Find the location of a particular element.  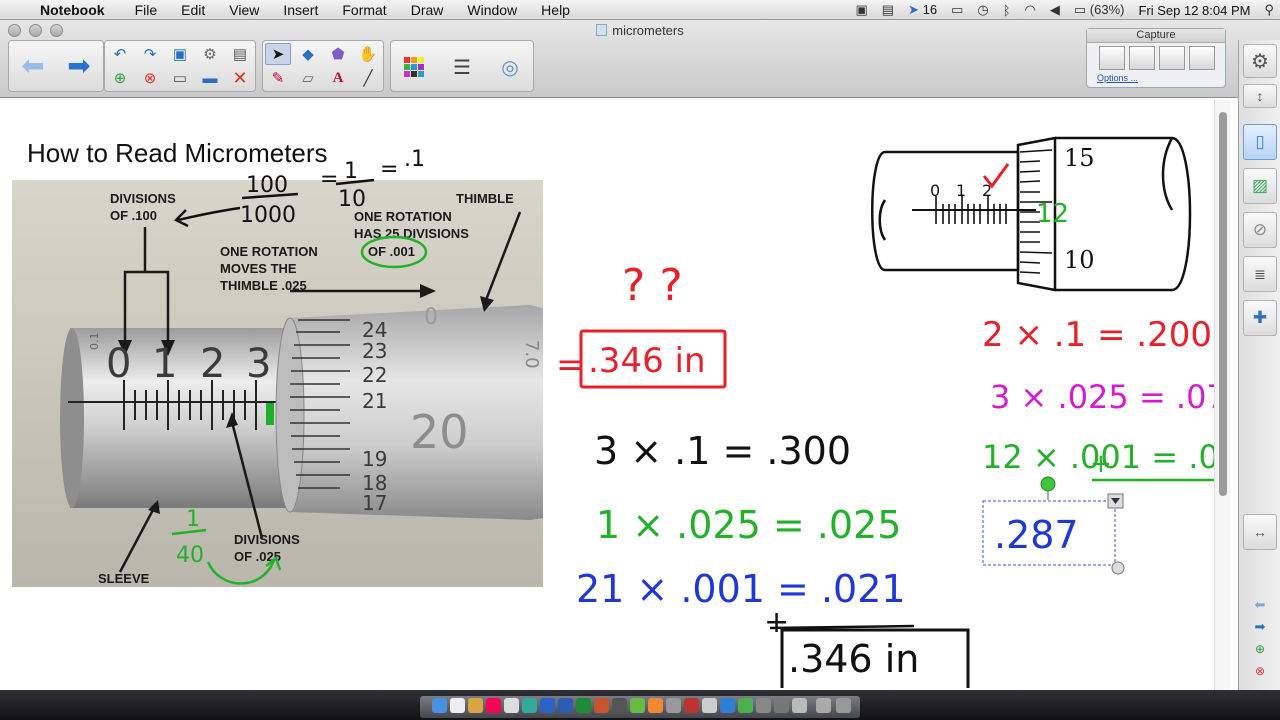

add-ons-tab: ✚ is located at coordinates (1260, 318).